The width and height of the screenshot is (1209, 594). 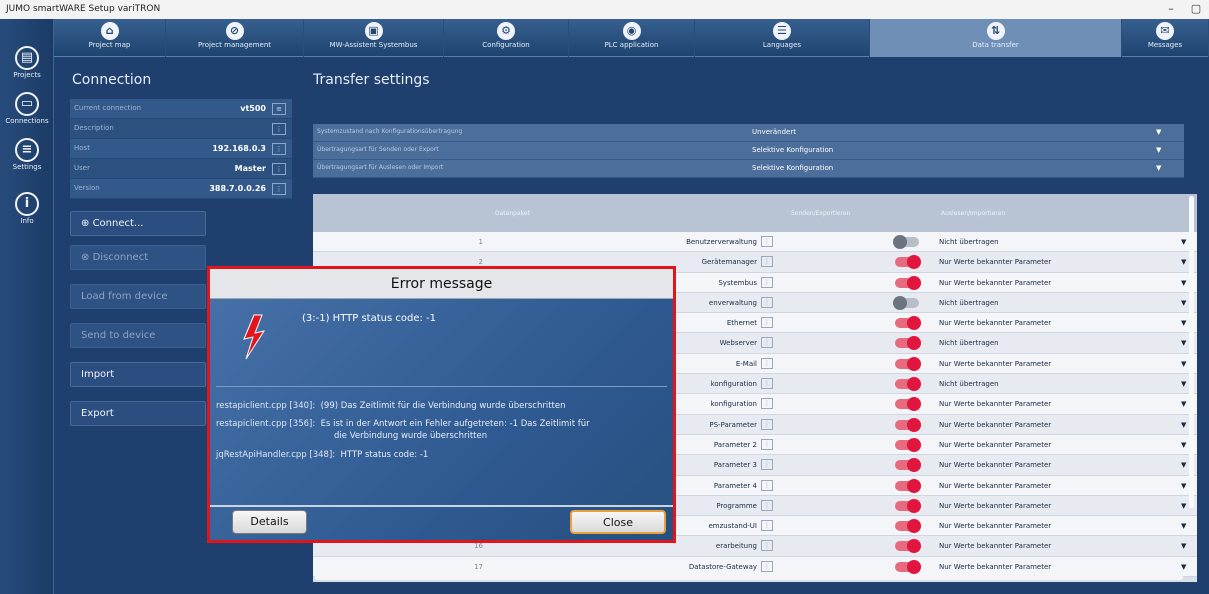 I want to click on menu-icon: ≡, so click(x=279, y=109).